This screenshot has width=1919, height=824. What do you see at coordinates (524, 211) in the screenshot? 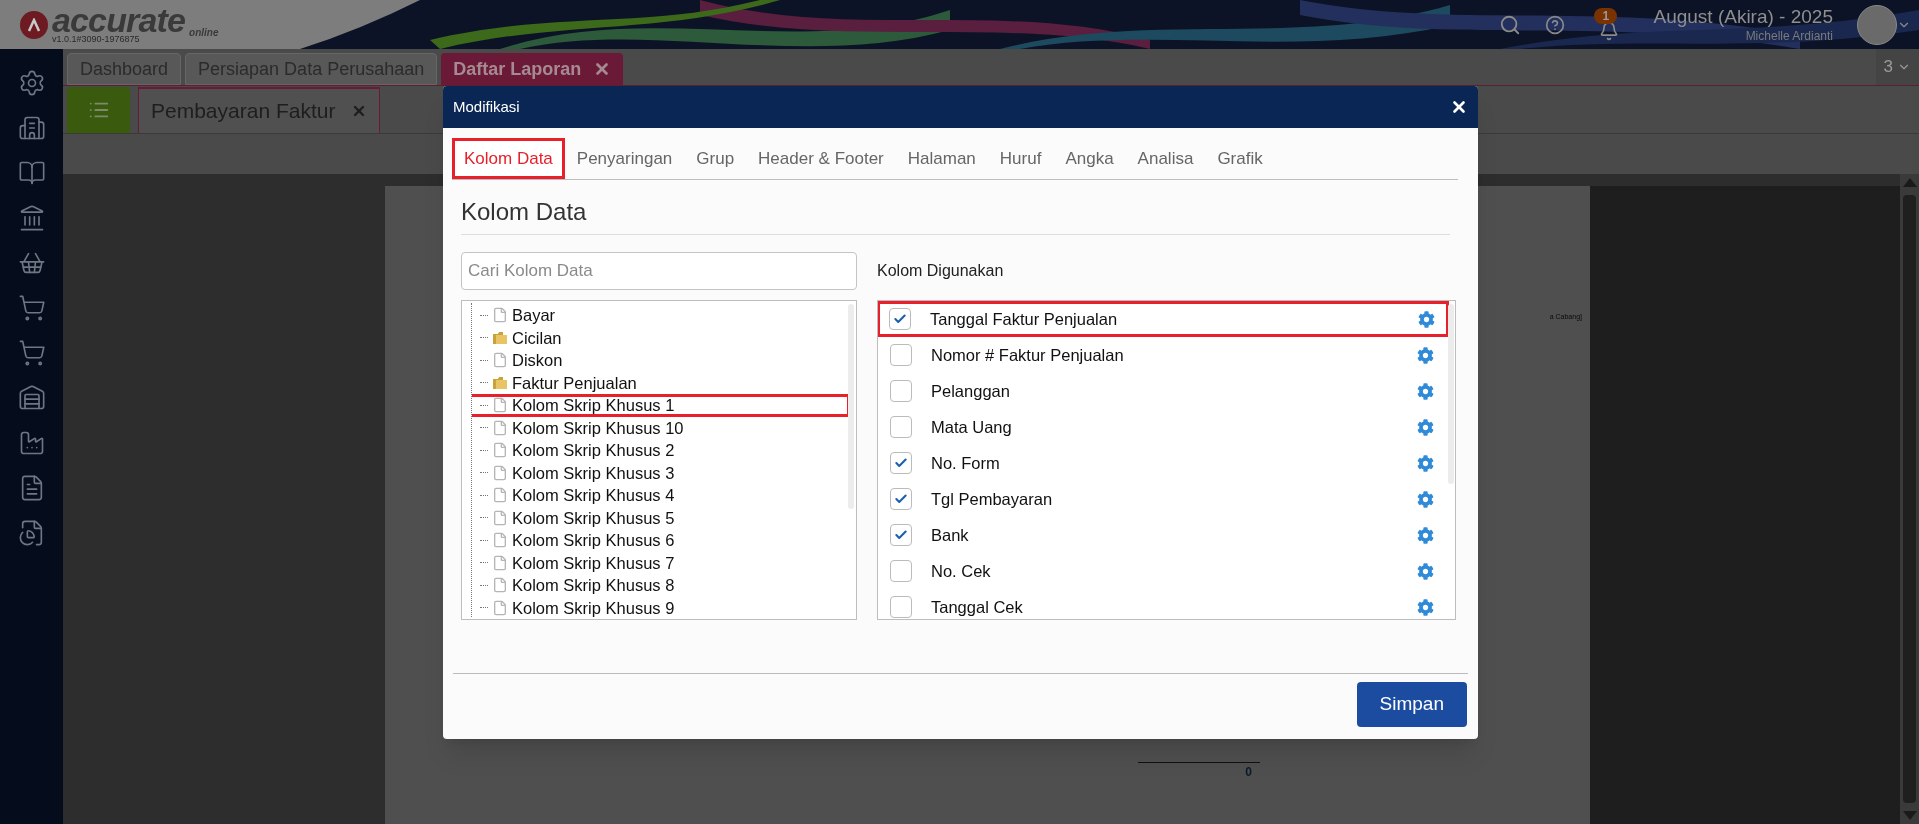
I see `section-heading: Kolom Data` at bounding box center [524, 211].